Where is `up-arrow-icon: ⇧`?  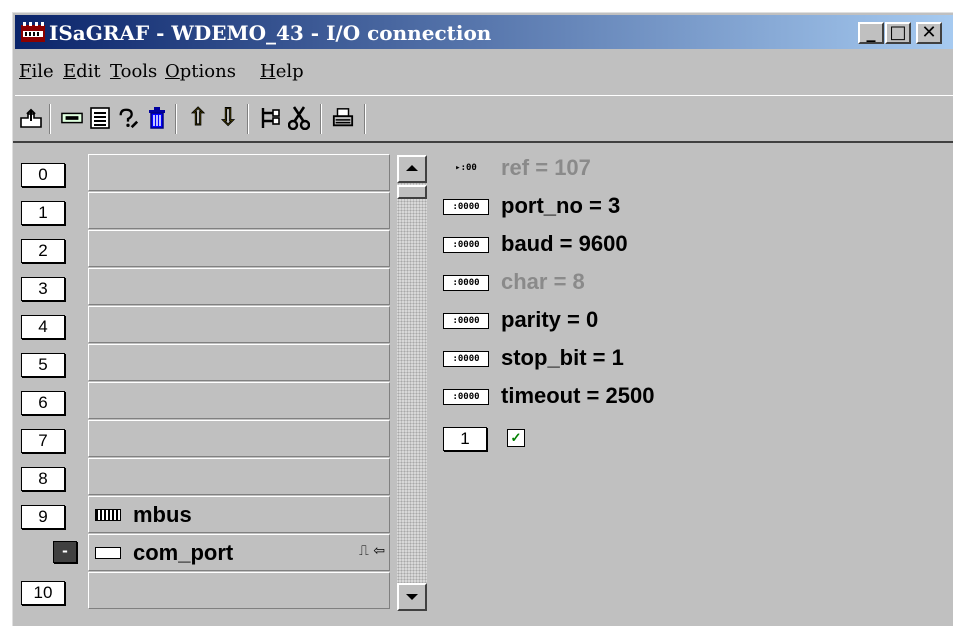 up-arrow-icon: ⇧ is located at coordinates (198, 117).